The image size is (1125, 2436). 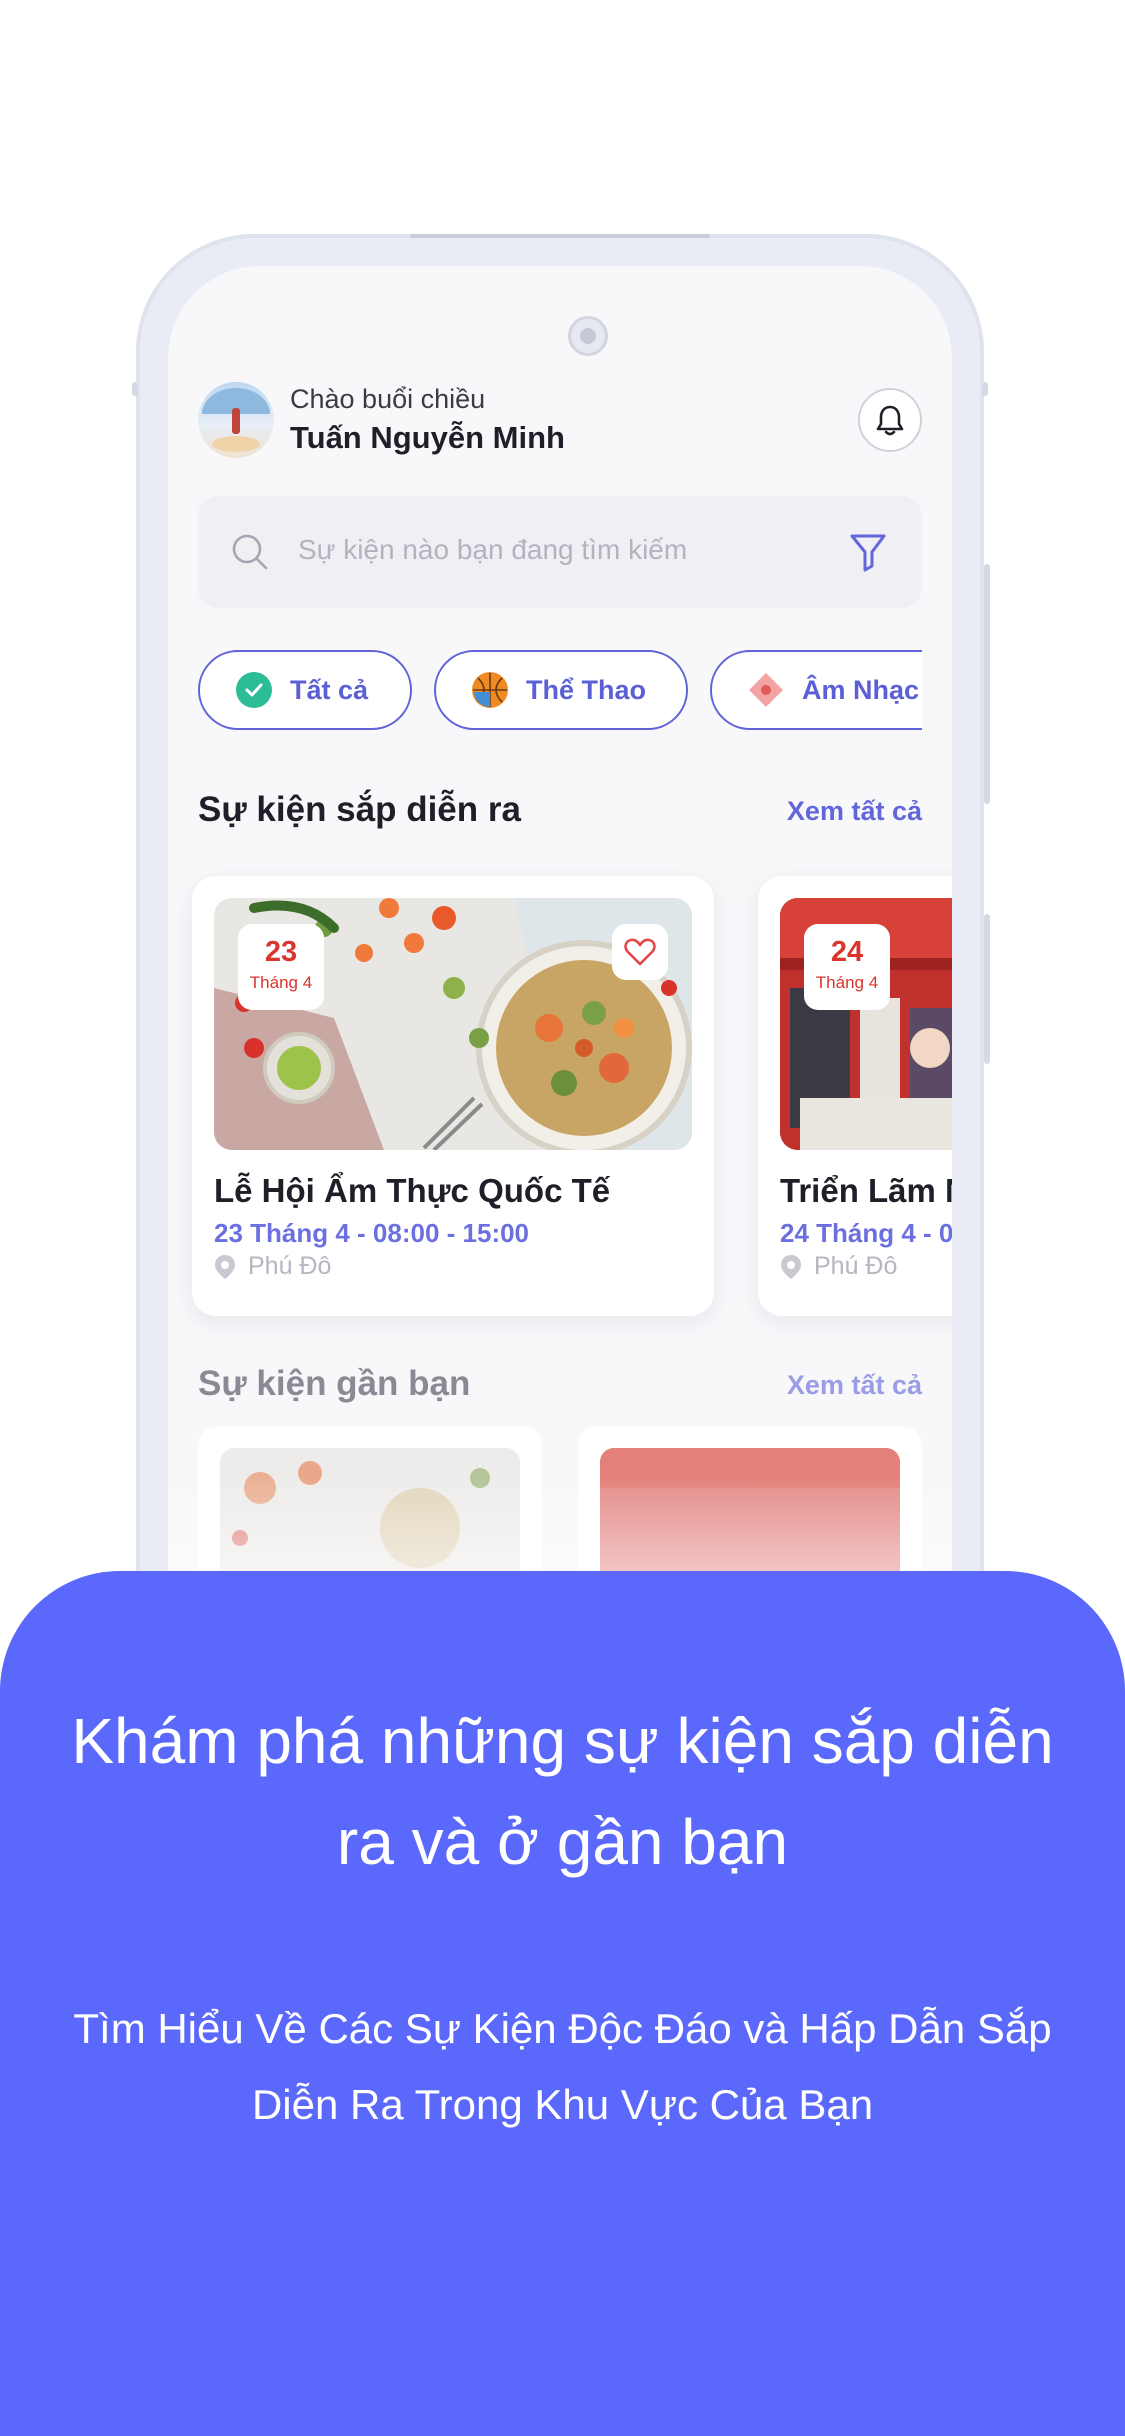 I want to click on phone-speaker-slot, so click(x=560, y=236).